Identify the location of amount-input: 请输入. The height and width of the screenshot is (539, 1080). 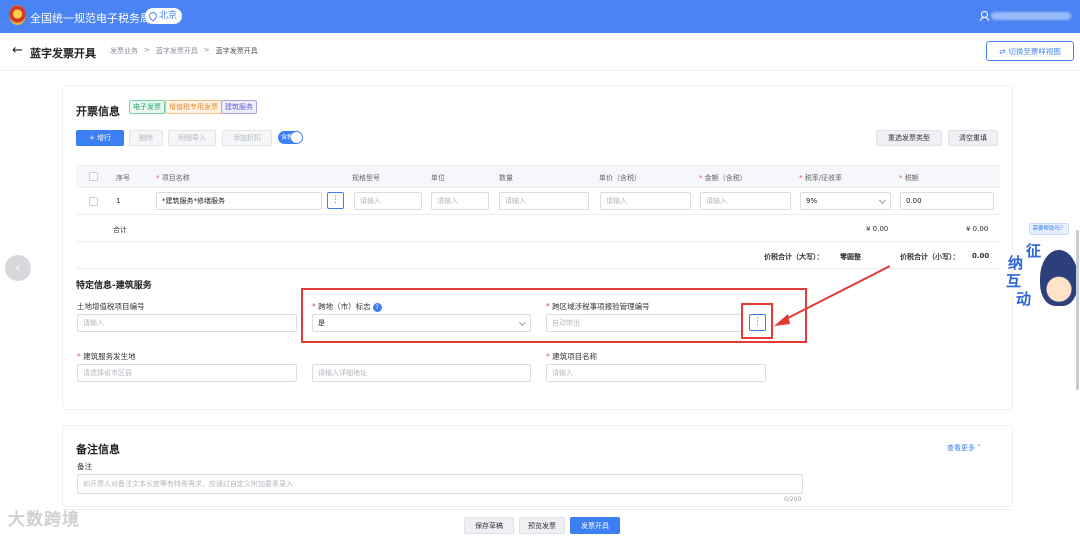
(745, 201).